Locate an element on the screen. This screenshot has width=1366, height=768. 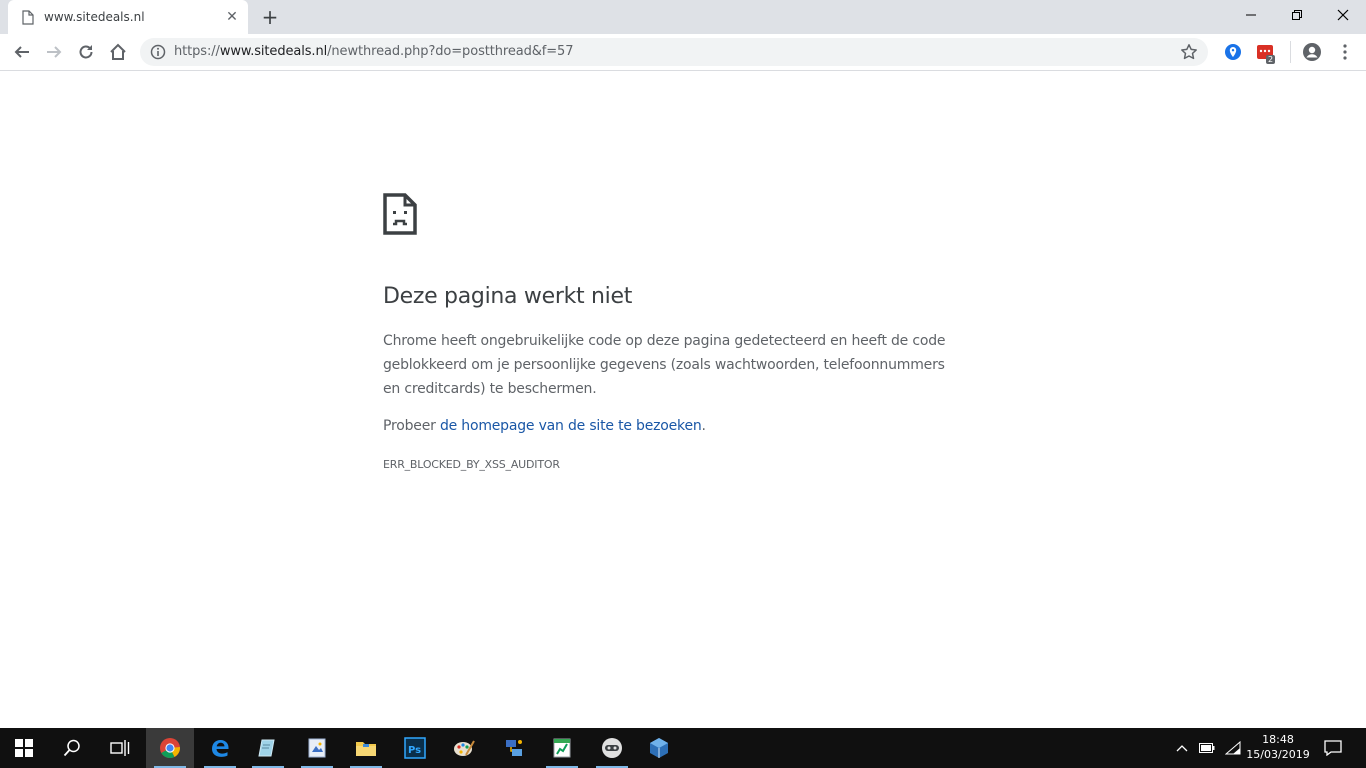
virtualbox-icon is located at coordinates (659, 748).